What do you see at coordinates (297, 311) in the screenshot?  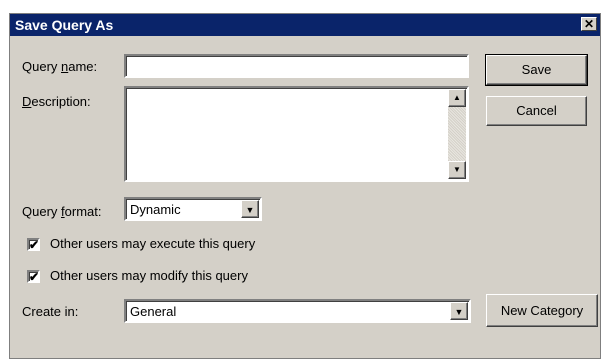 I see `create-in-select: General ▼` at bounding box center [297, 311].